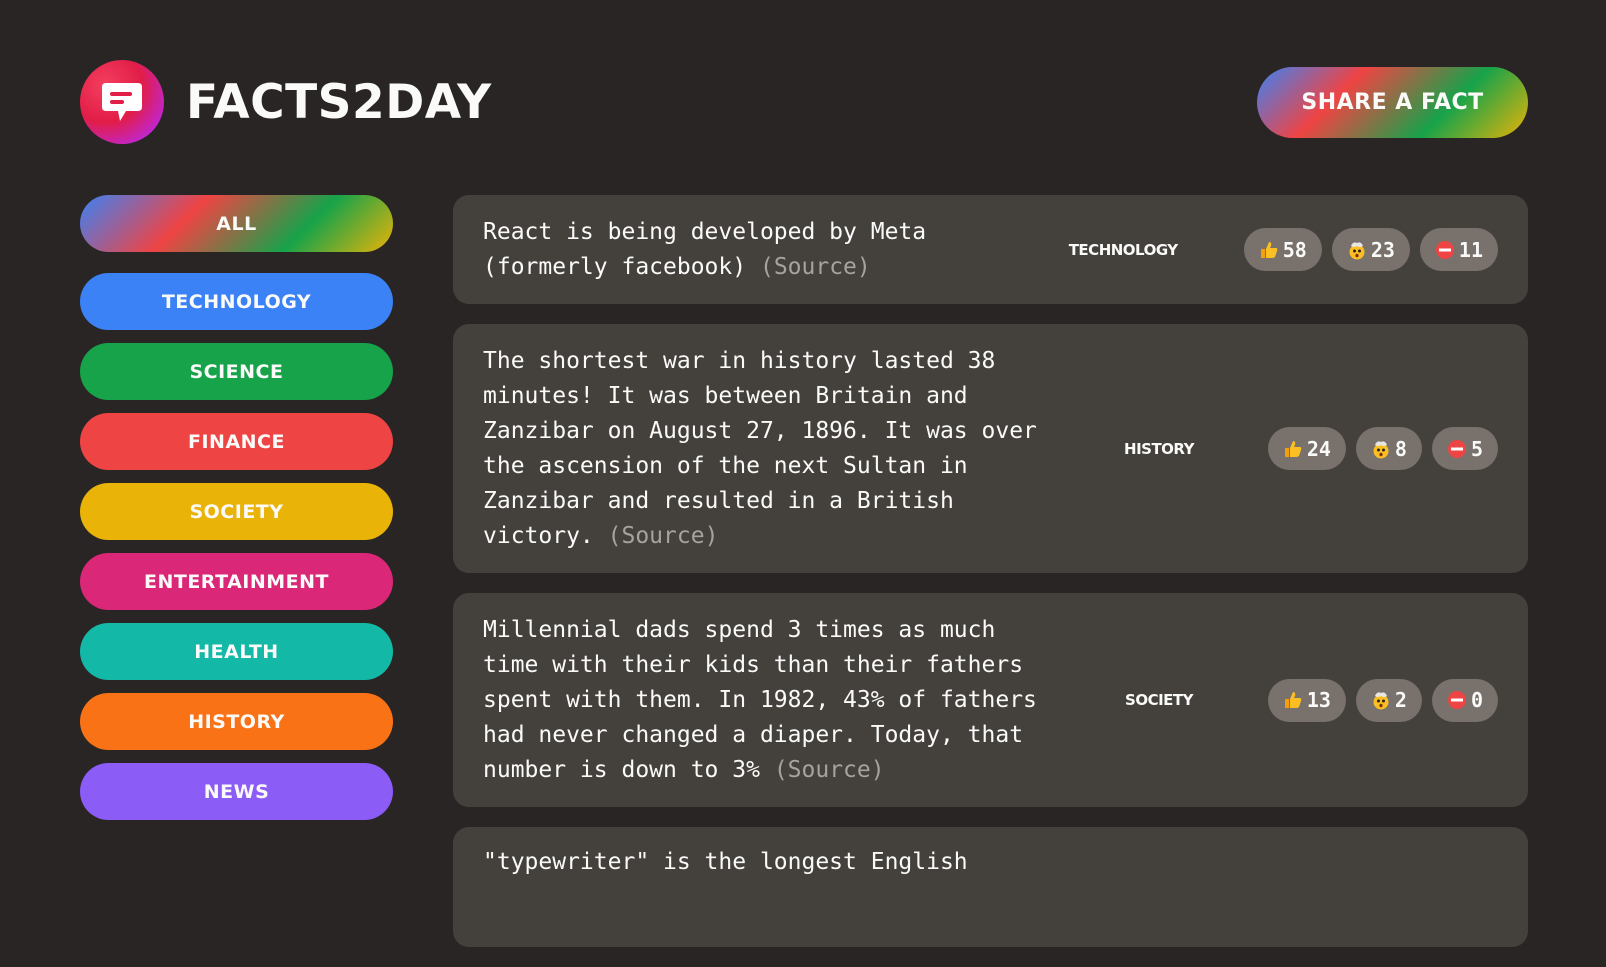  What do you see at coordinates (725, 862) in the screenshot?
I see `fact-body: "typewriter" is the longest English` at bounding box center [725, 862].